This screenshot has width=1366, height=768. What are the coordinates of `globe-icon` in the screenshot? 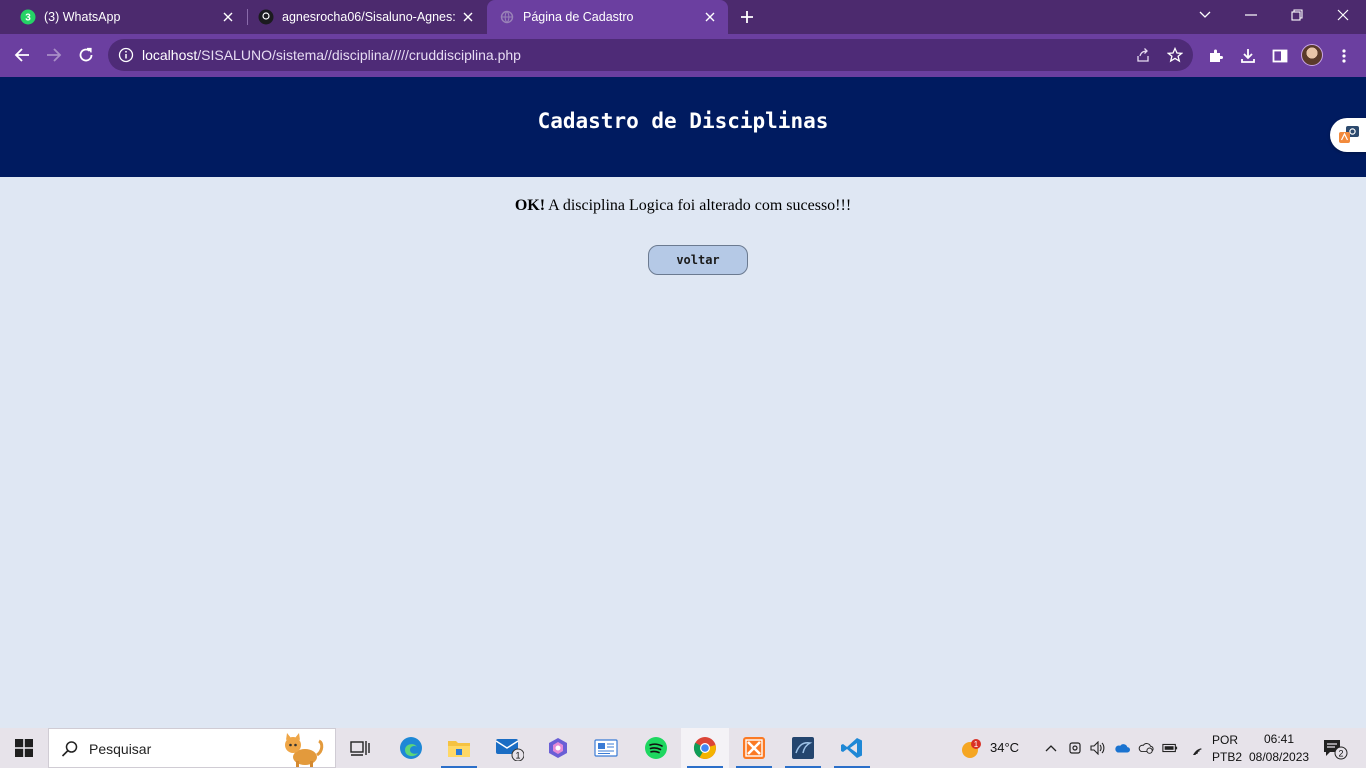 It's located at (507, 17).